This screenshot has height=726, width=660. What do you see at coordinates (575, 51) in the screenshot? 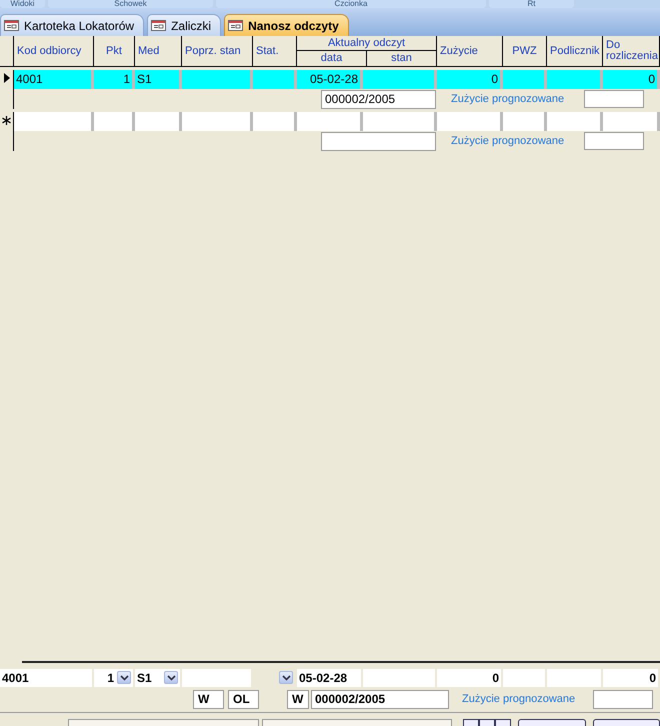
I see `column-header: Podlicznik` at bounding box center [575, 51].